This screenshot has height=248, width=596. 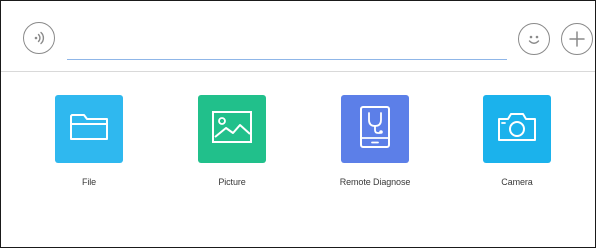 I want to click on remote-diagnose-tile-icon, so click(x=375, y=129).